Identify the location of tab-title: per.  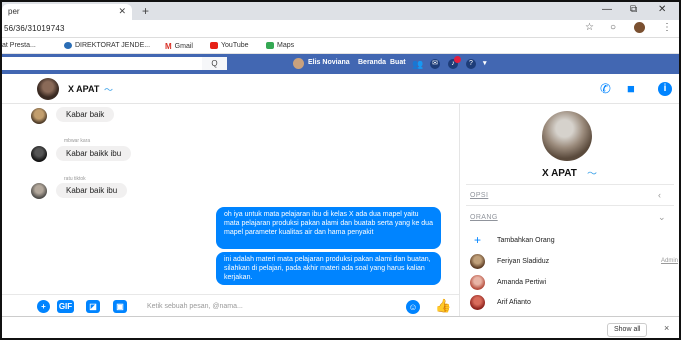
(14, 11).